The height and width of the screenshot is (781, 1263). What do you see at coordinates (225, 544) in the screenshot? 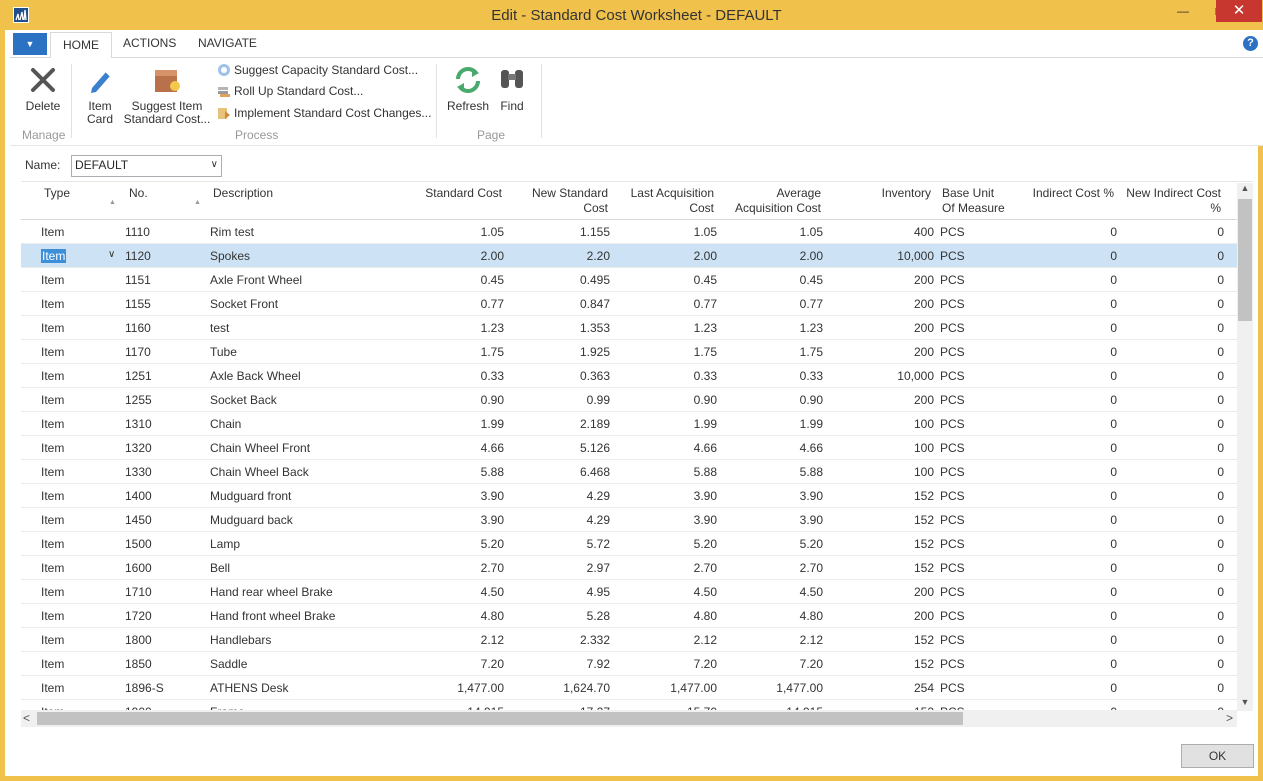
I see `cell-description: Lamp` at bounding box center [225, 544].